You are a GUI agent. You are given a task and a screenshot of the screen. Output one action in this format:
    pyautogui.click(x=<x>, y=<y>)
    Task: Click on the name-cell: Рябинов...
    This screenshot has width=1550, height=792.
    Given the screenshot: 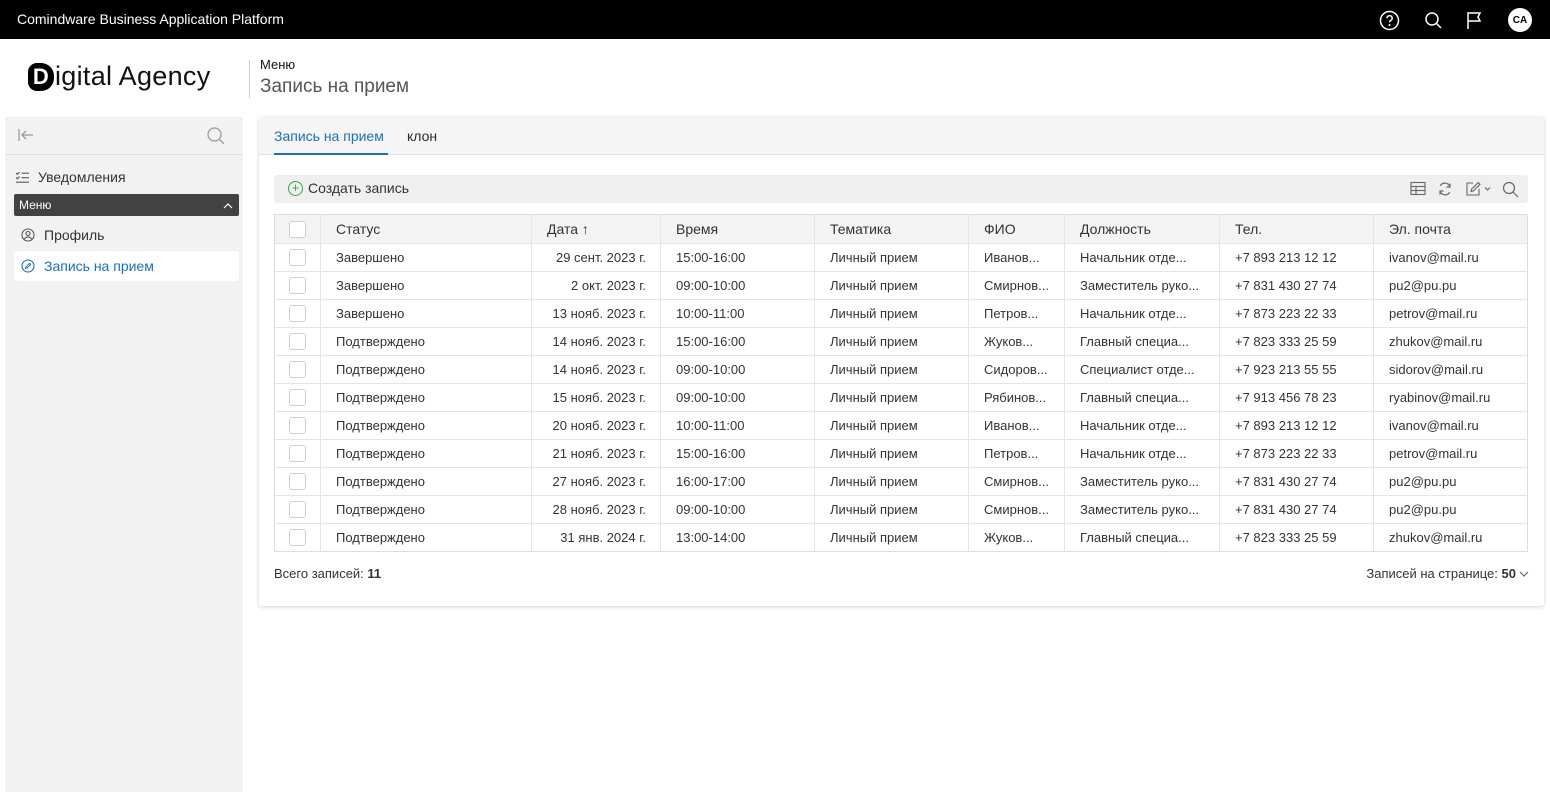 What is the action you would take?
    pyautogui.click(x=1016, y=397)
    